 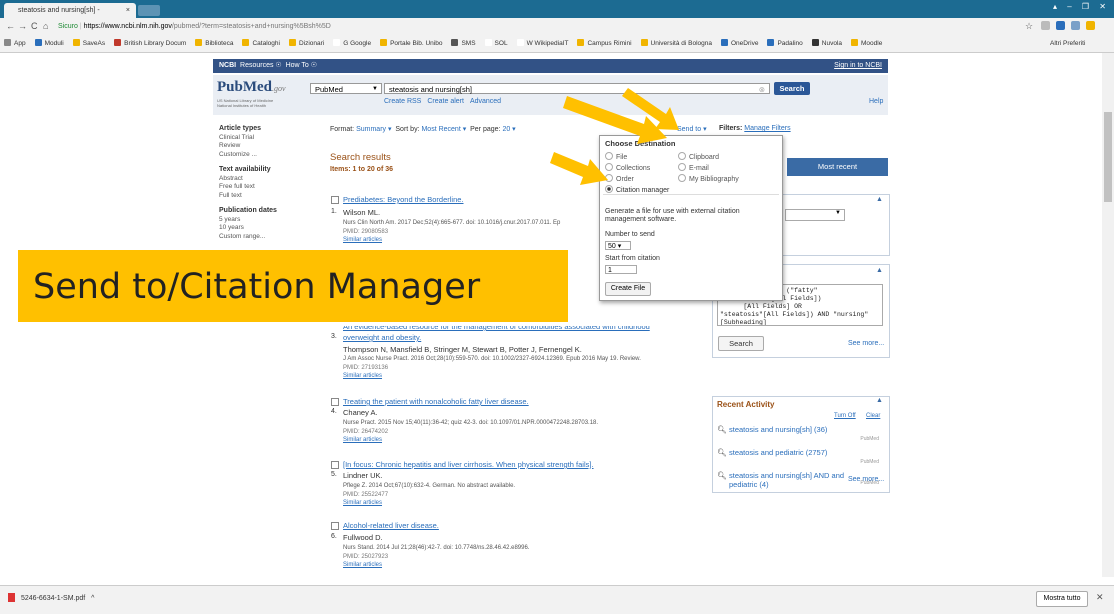 What do you see at coordinates (411, 44) in the screenshot?
I see `bookmark-item: Portale Bib. Unibo` at bounding box center [411, 44].